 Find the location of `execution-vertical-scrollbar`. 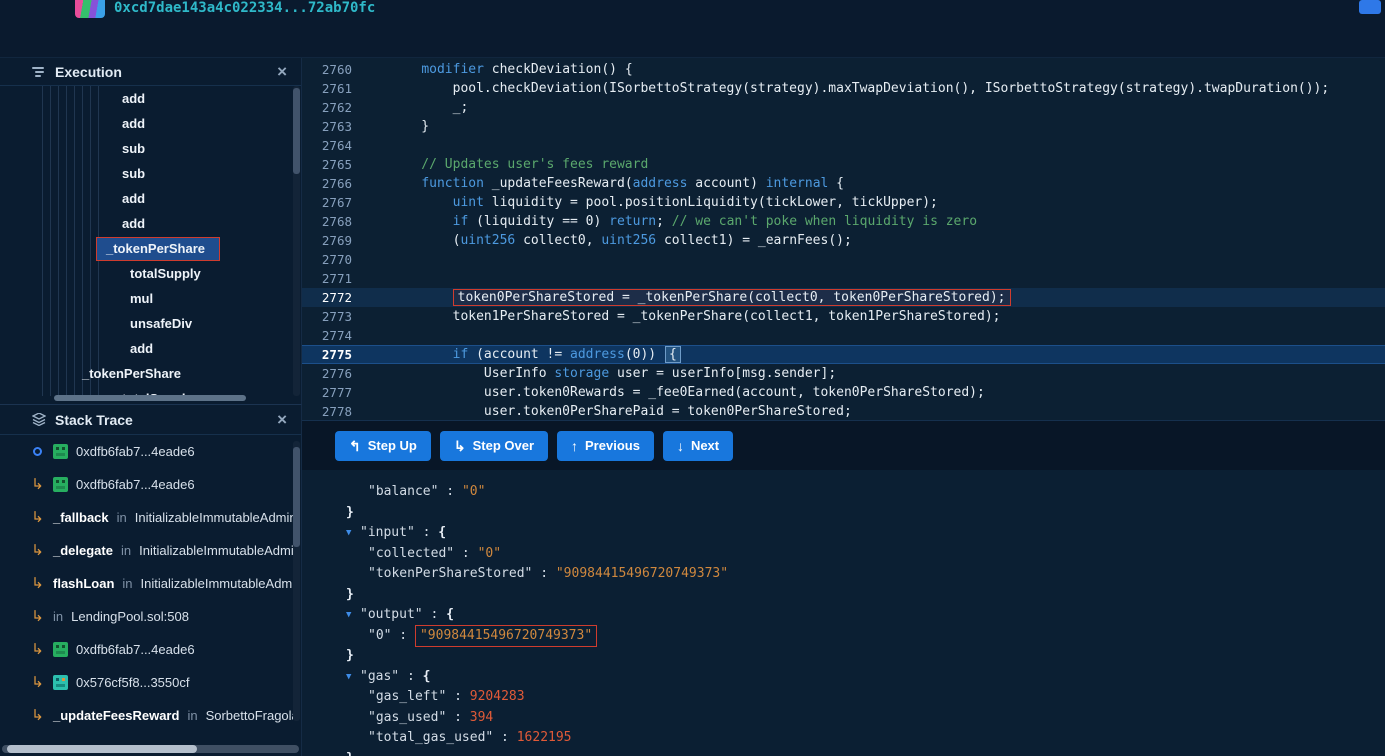

execution-vertical-scrollbar is located at coordinates (296, 241).